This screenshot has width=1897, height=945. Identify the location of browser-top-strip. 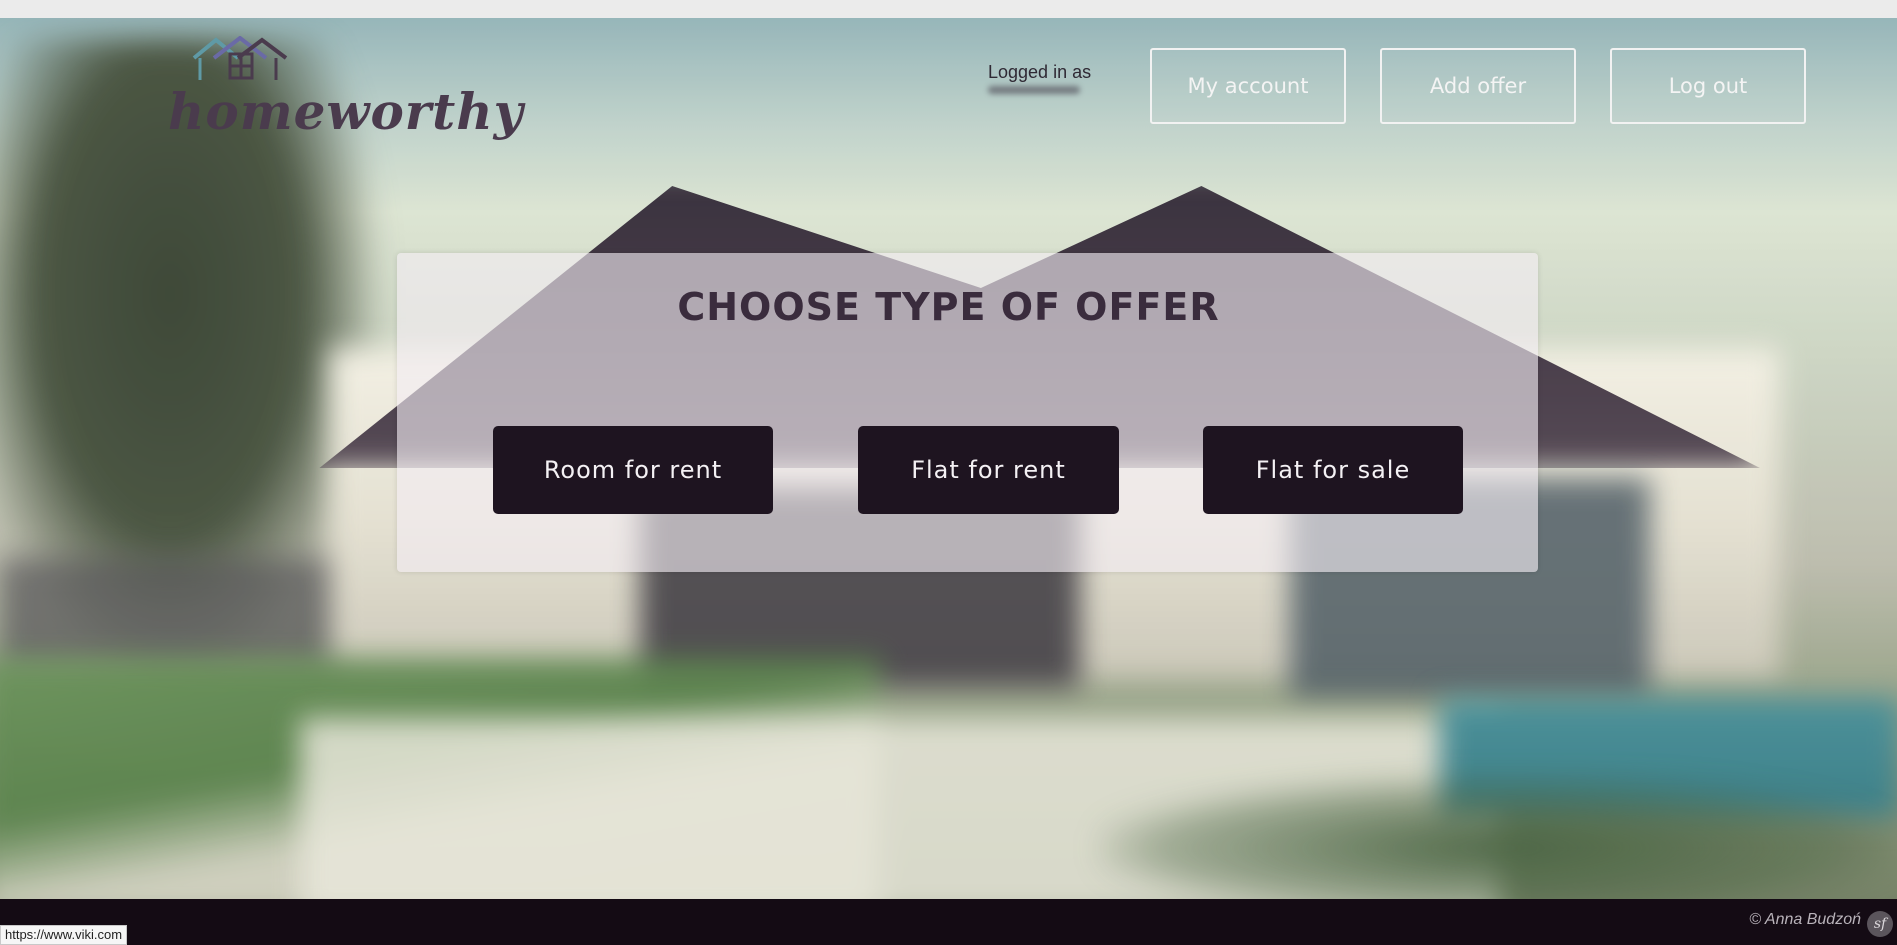
(948, 9).